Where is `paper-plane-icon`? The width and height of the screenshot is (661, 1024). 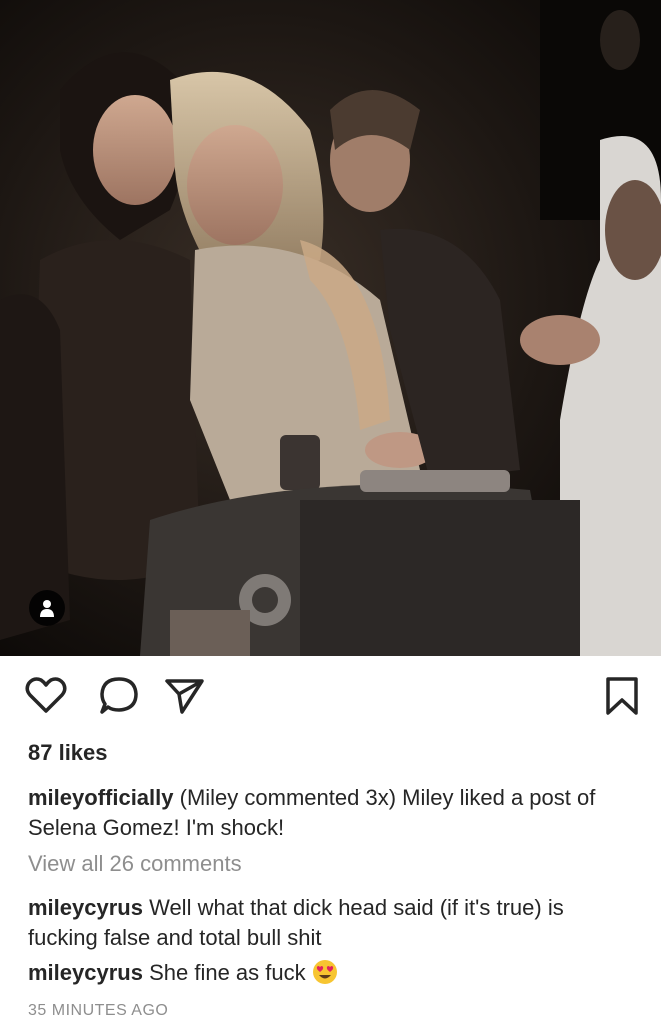 paper-plane-icon is located at coordinates (184, 696).